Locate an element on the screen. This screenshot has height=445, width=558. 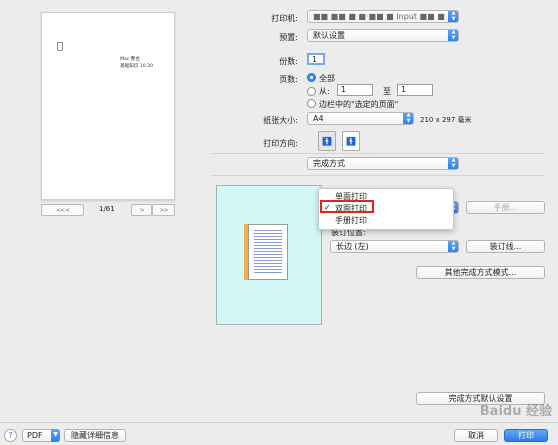
menu-item-booklet: 手册打印 is located at coordinates (351, 220).